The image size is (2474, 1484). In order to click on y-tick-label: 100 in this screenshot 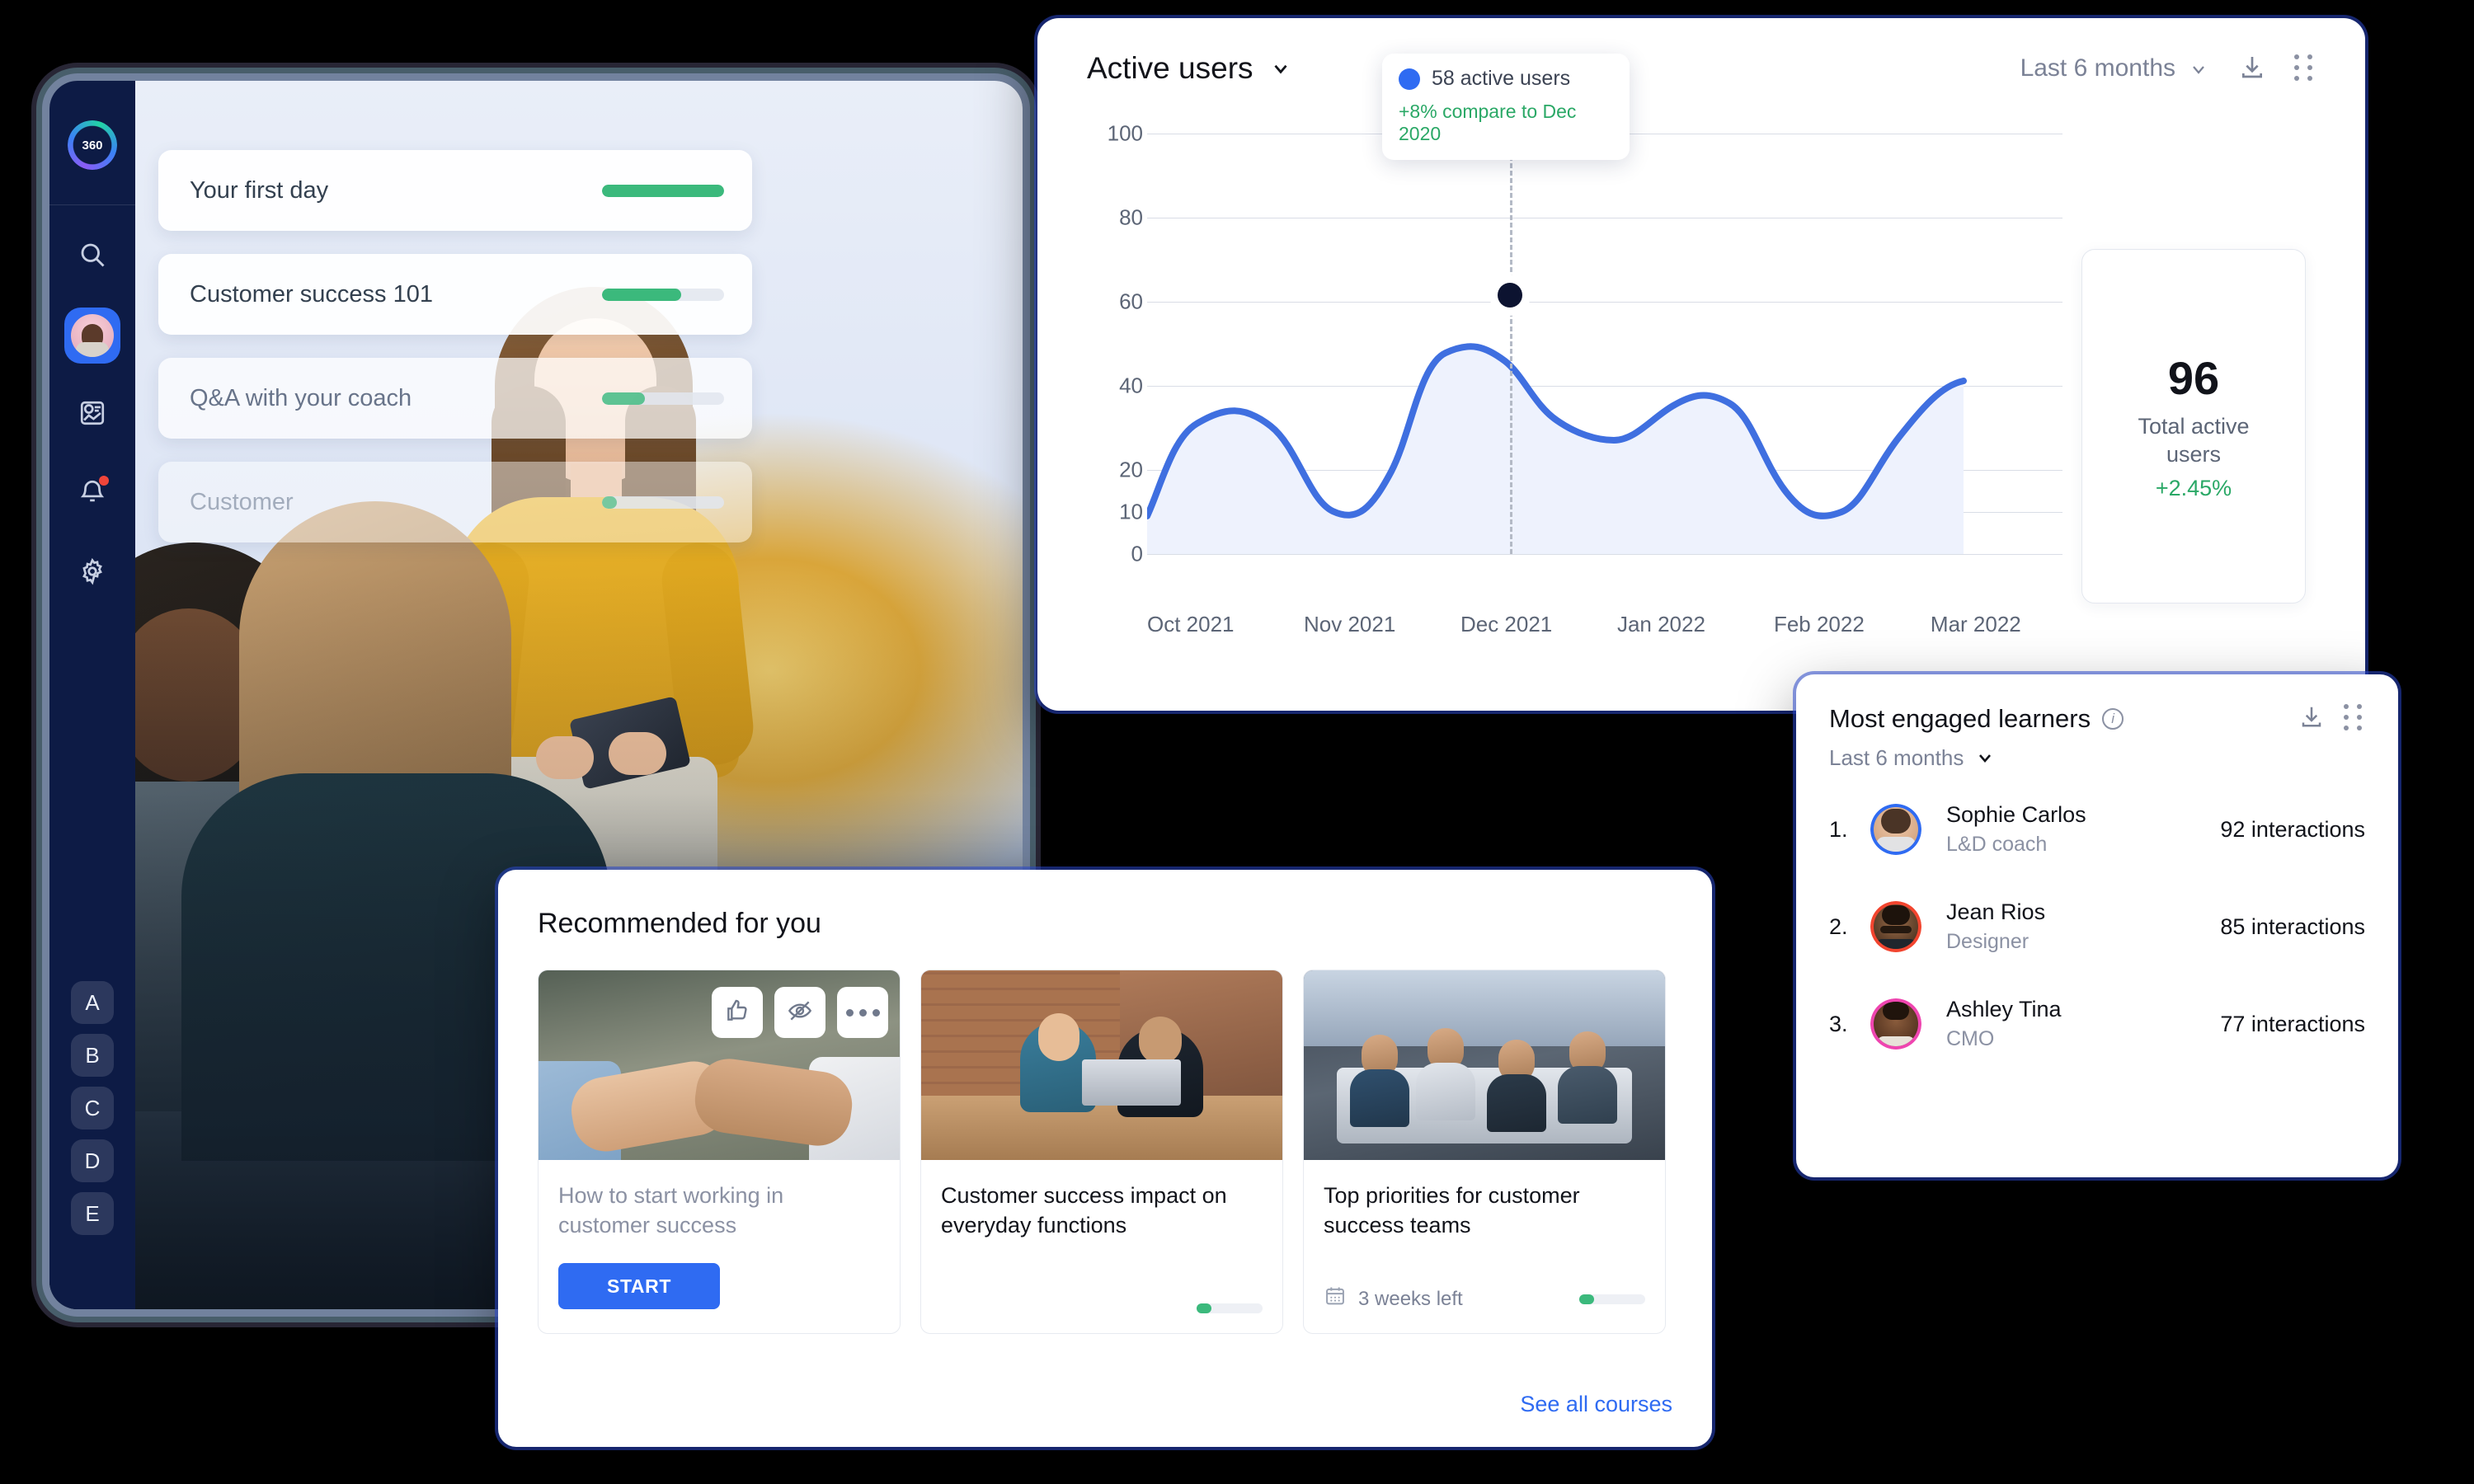, I will do `click(1125, 133)`.